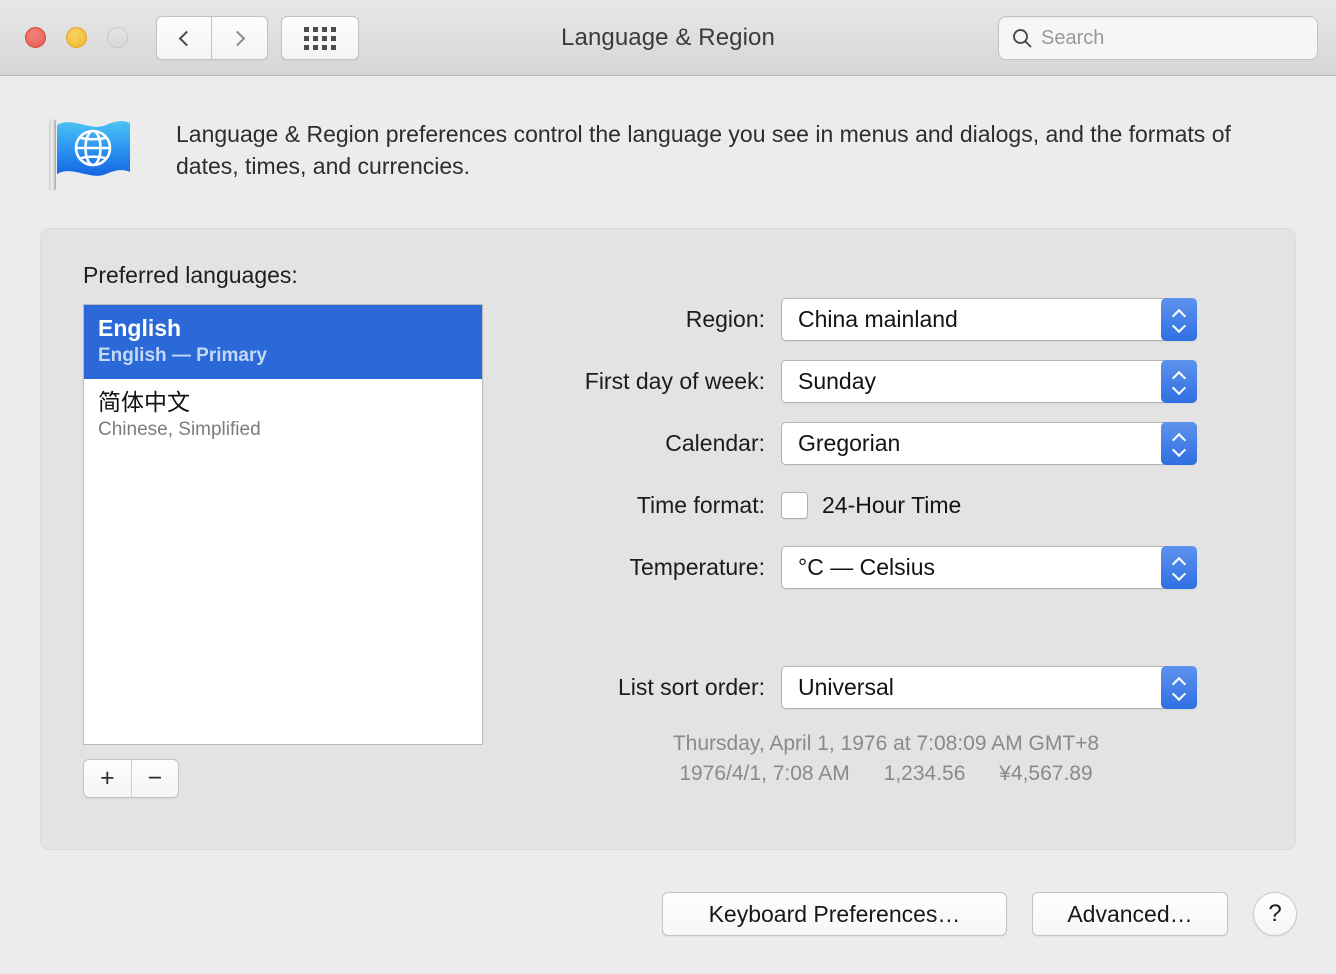  I want to click on help-button: ?, so click(1275, 914).